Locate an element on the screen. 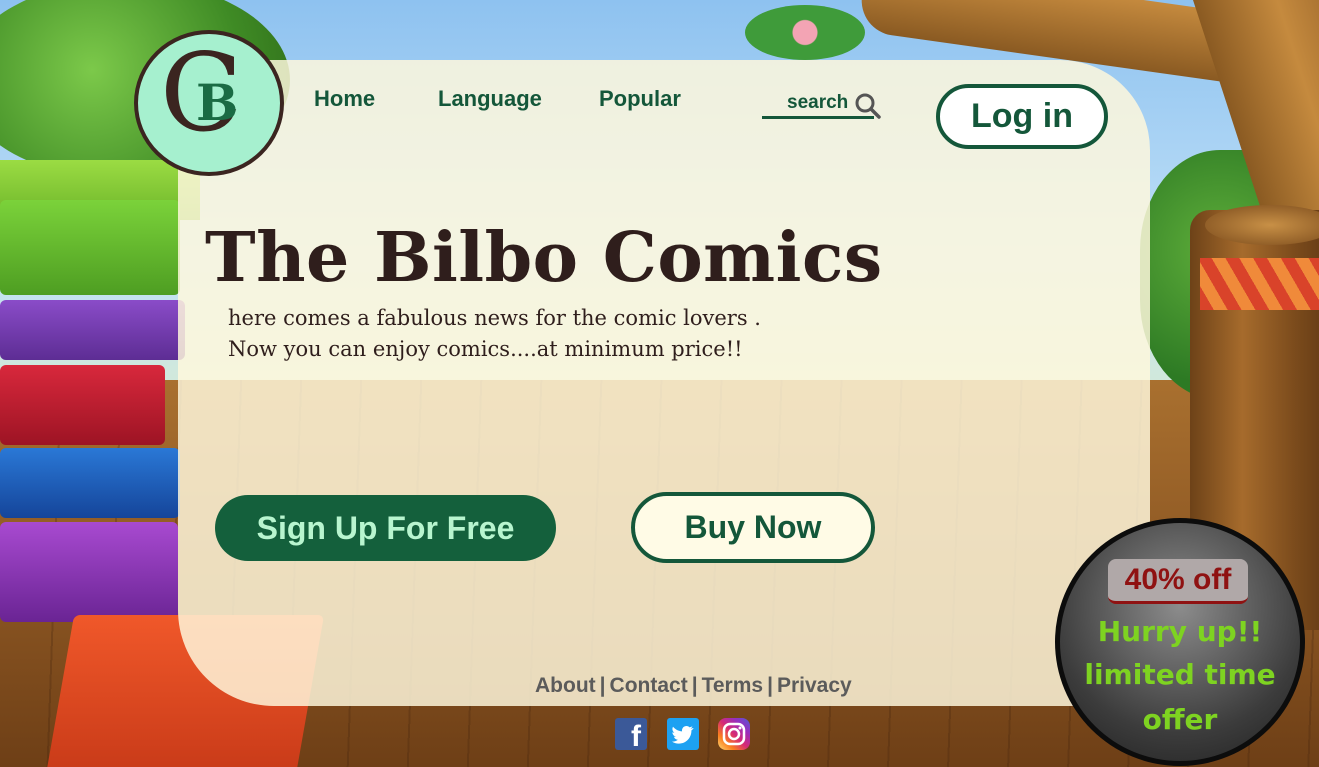 The image size is (1319, 767). footer-link-contact: Contact is located at coordinates (649, 685).